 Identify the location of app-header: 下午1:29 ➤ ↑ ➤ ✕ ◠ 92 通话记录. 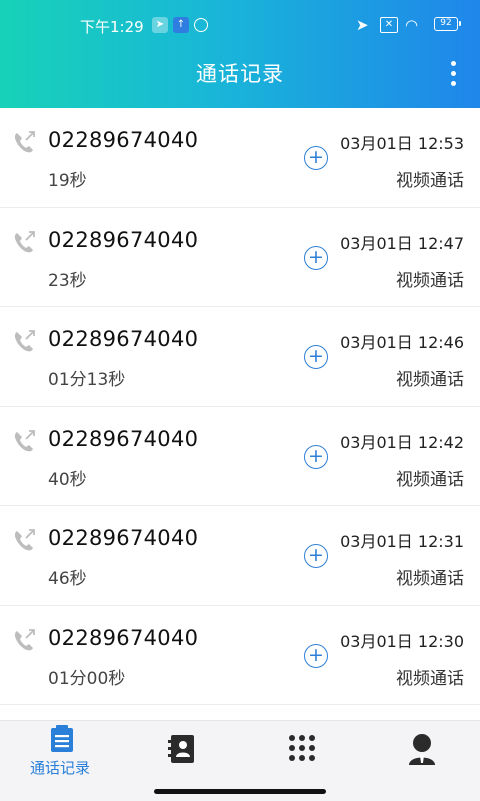
(240, 54).